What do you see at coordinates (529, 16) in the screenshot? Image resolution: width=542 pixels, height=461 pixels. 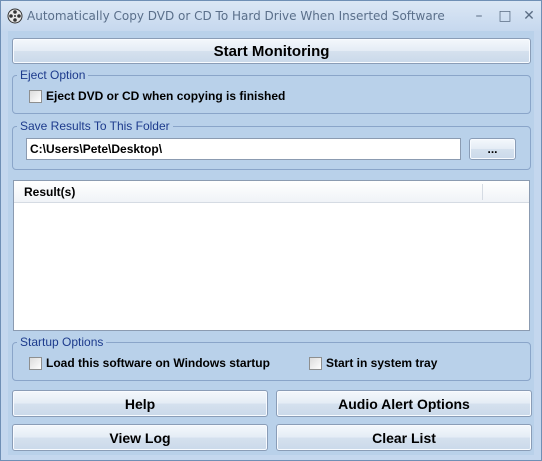 I see `close-button: ✕` at bounding box center [529, 16].